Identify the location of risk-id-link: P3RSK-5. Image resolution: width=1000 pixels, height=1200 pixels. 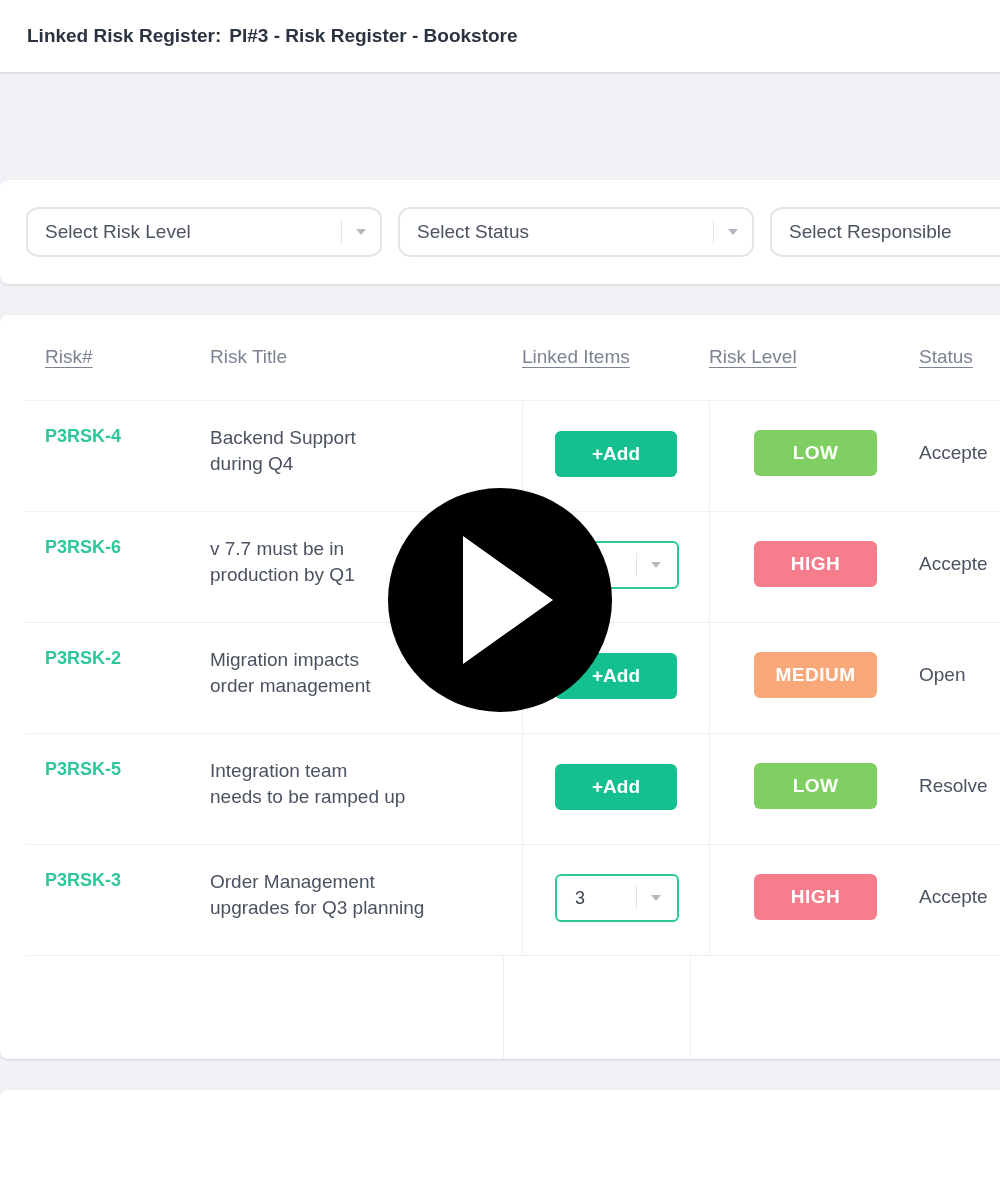
(83, 769).